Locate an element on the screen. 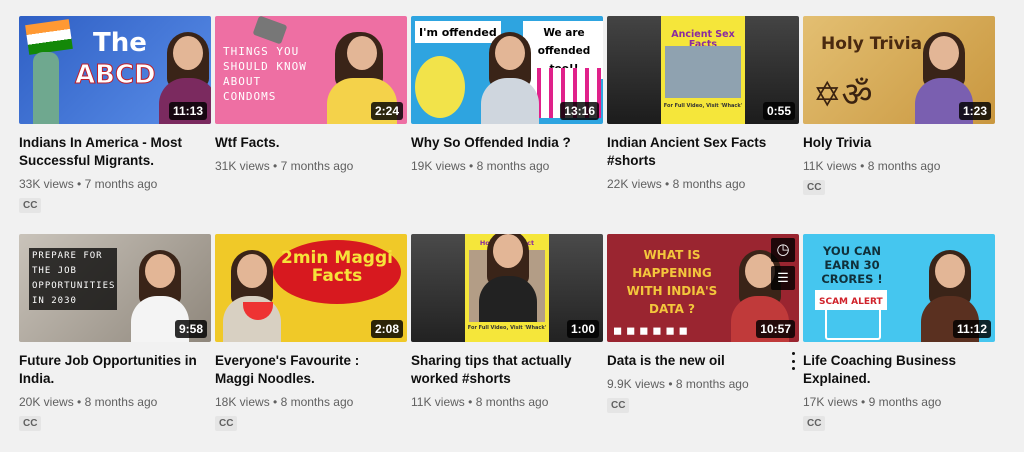 The width and height of the screenshot is (1024, 452). video-meta: 33K views • 7 months ago is located at coordinates (88, 184).